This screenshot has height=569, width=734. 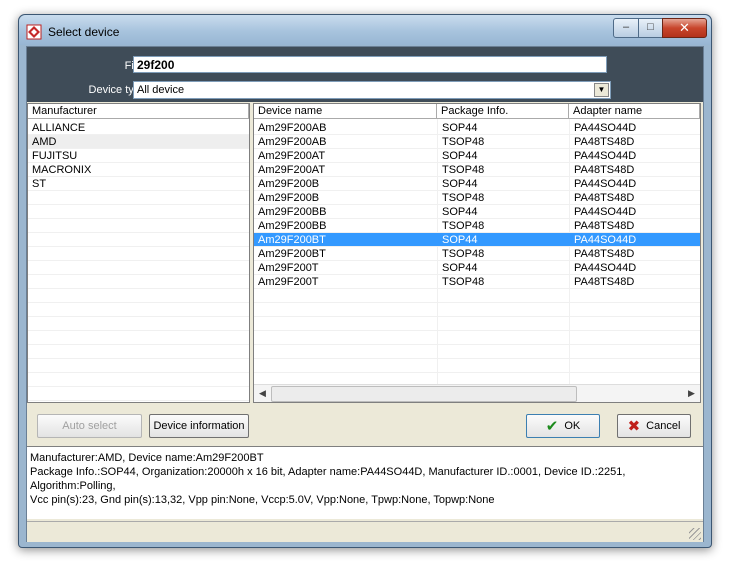 What do you see at coordinates (691, 393) in the screenshot?
I see `scroll-right-icon: ▶` at bounding box center [691, 393].